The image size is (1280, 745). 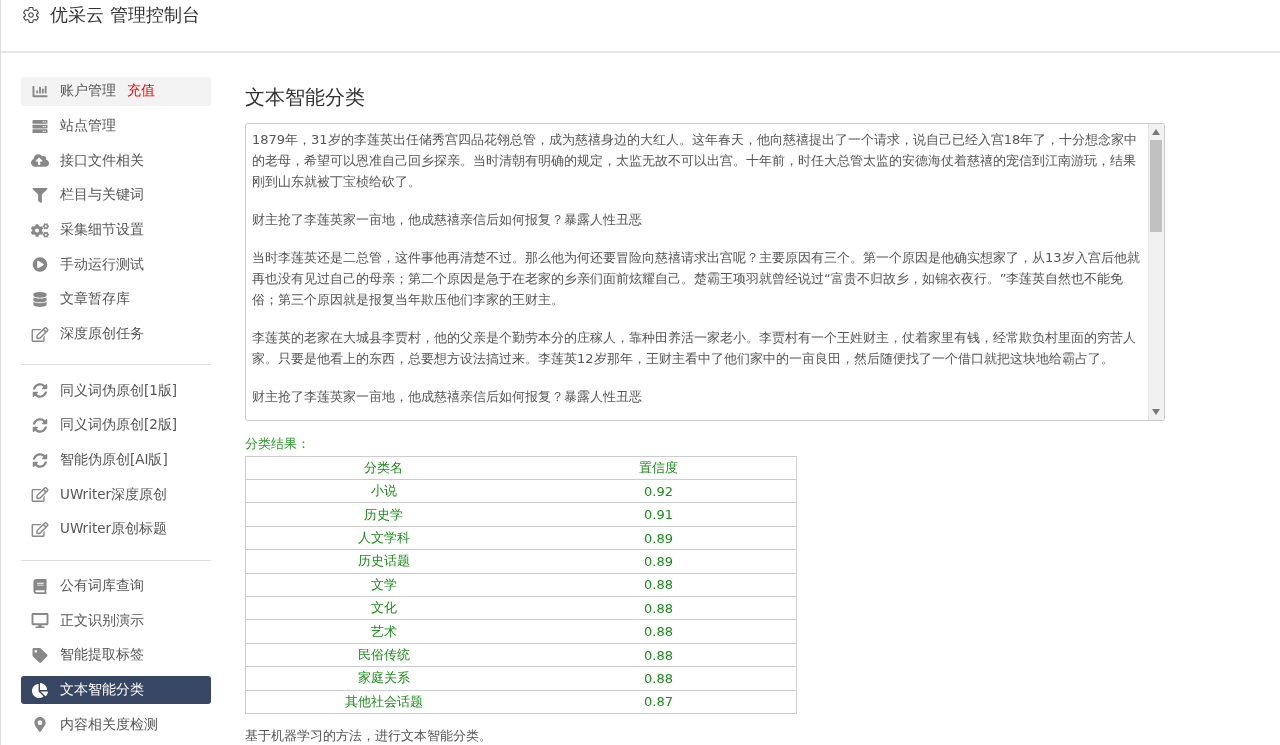 I want to click on bar-chart-icon, so click(x=40, y=91).